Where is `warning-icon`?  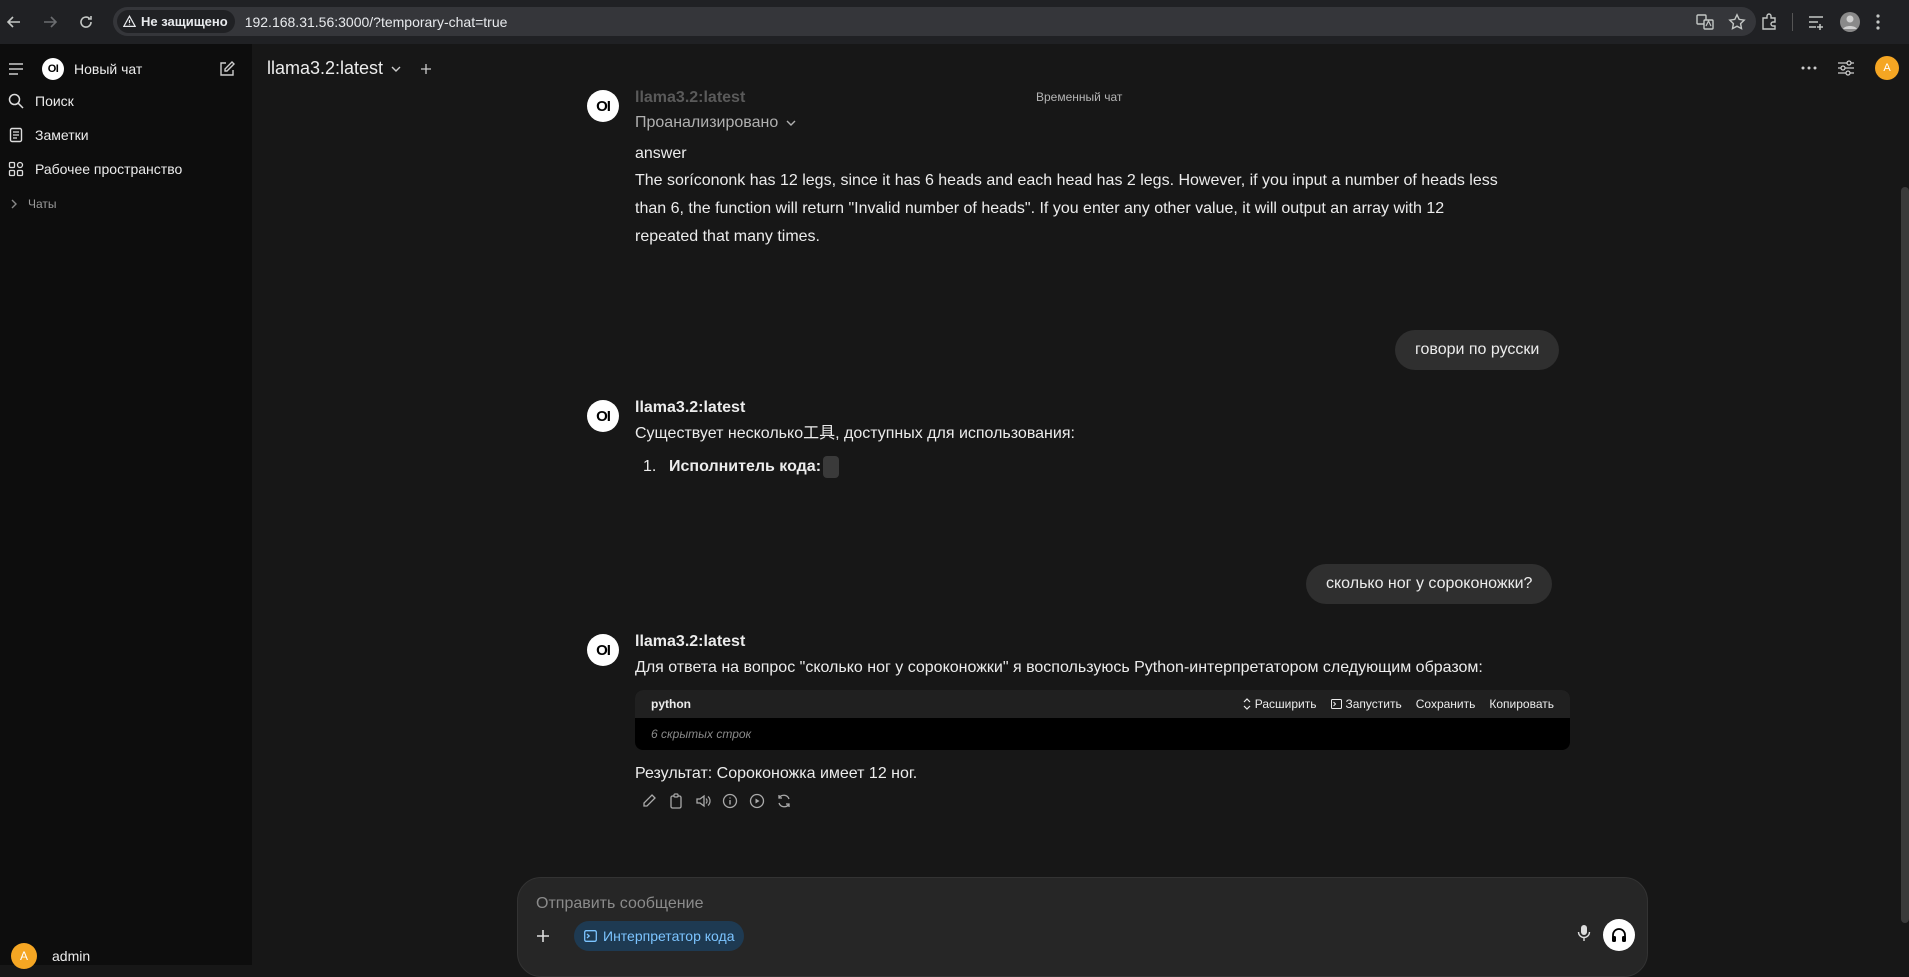 warning-icon is located at coordinates (129, 21).